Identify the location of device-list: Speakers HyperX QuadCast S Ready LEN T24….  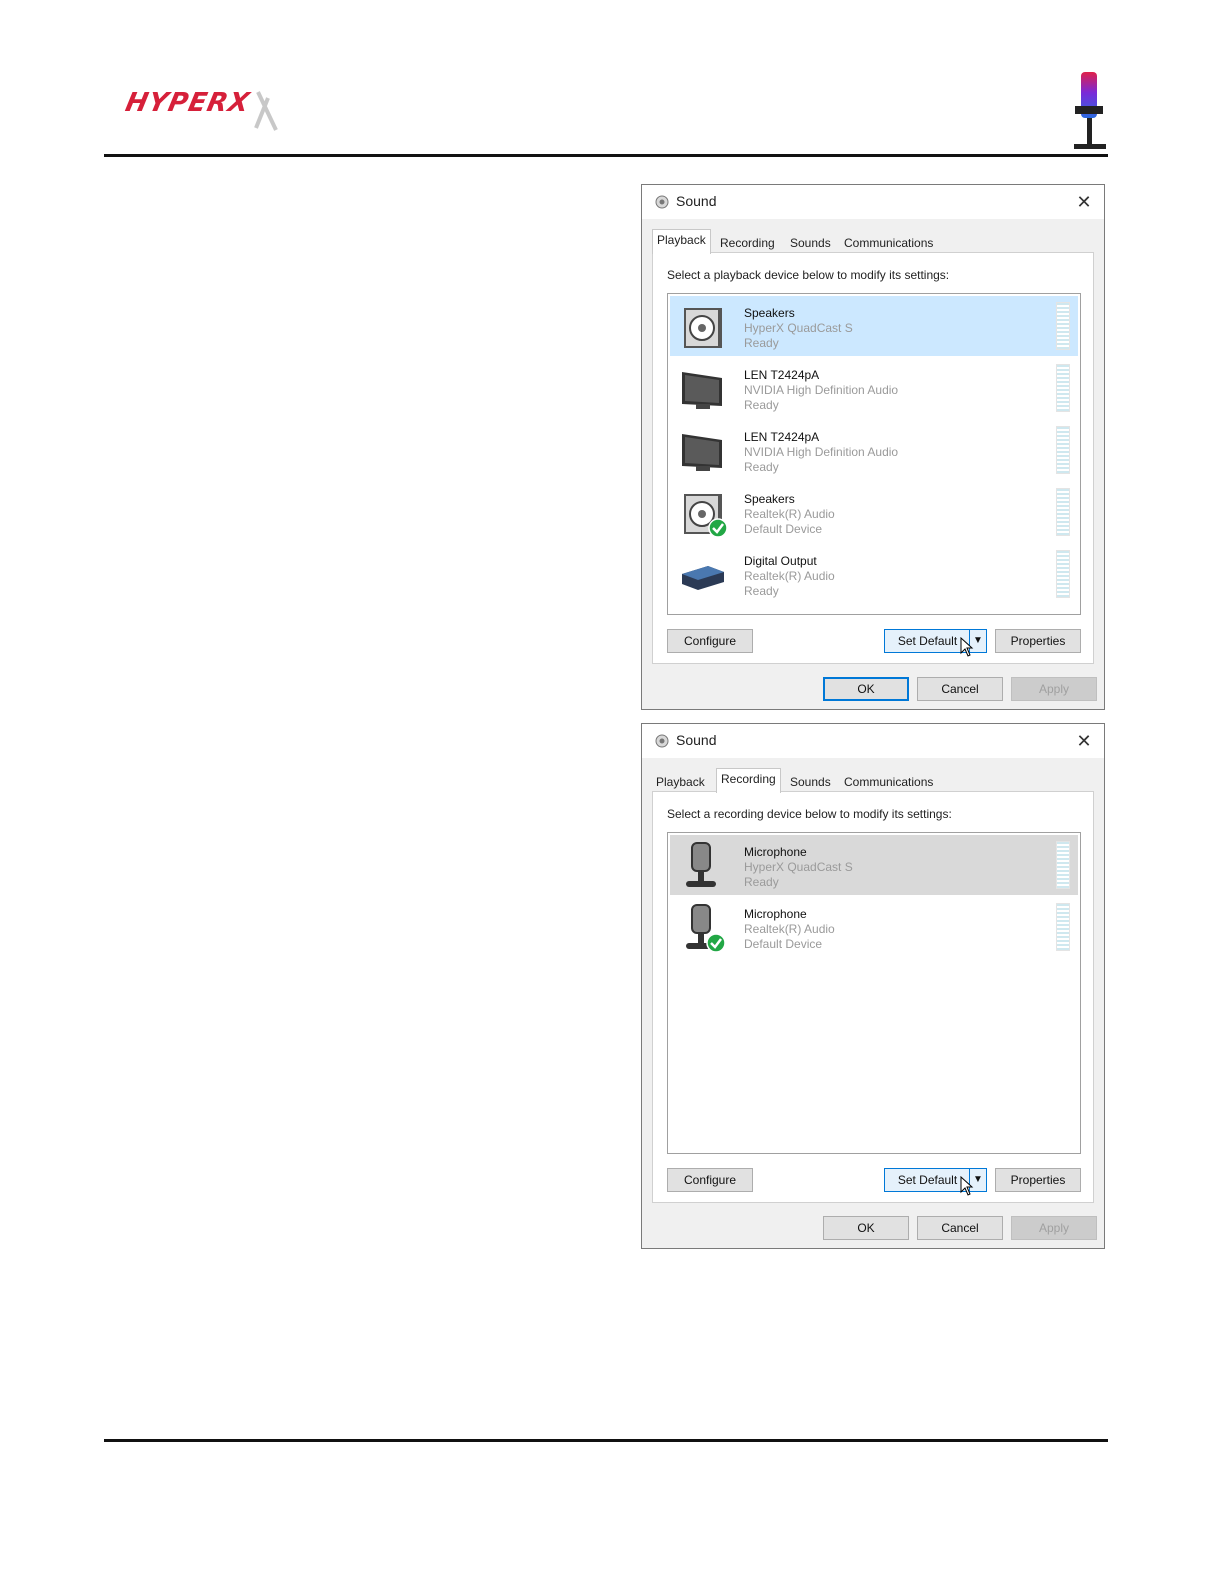
(874, 454).